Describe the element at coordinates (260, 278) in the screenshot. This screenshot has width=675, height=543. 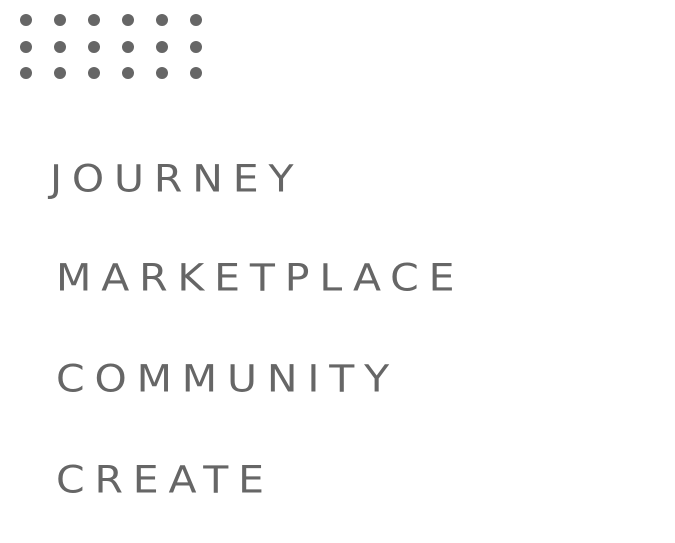
I see `menu-item-marketplace: MARKETPLACE` at that location.